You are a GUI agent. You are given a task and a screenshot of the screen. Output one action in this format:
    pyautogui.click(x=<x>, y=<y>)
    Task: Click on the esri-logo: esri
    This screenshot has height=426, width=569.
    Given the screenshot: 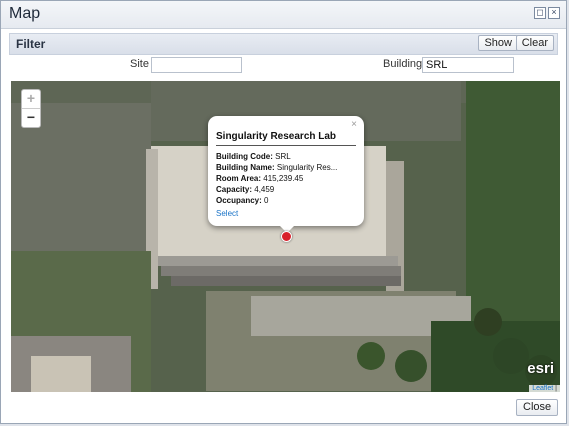 What is the action you would take?
    pyautogui.click(x=540, y=368)
    